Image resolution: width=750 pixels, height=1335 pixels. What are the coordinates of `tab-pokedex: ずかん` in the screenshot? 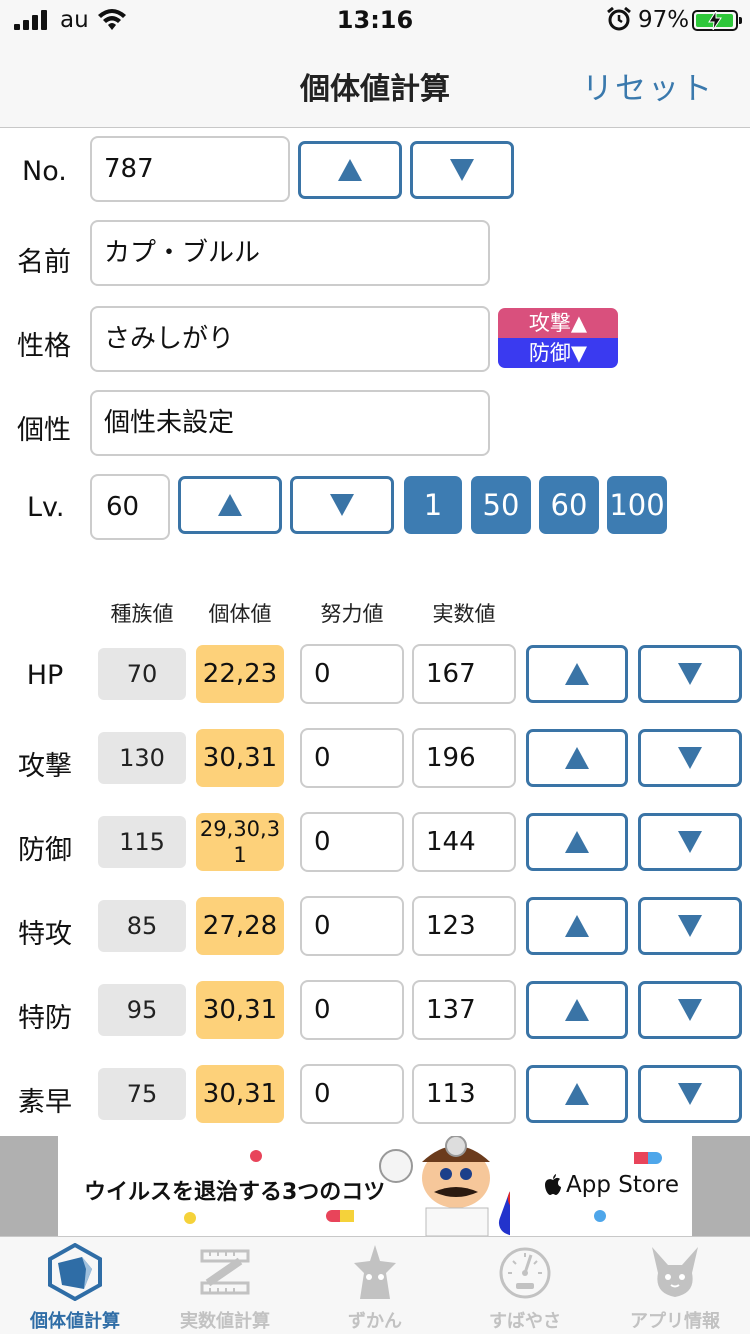 It's located at (375, 1286).